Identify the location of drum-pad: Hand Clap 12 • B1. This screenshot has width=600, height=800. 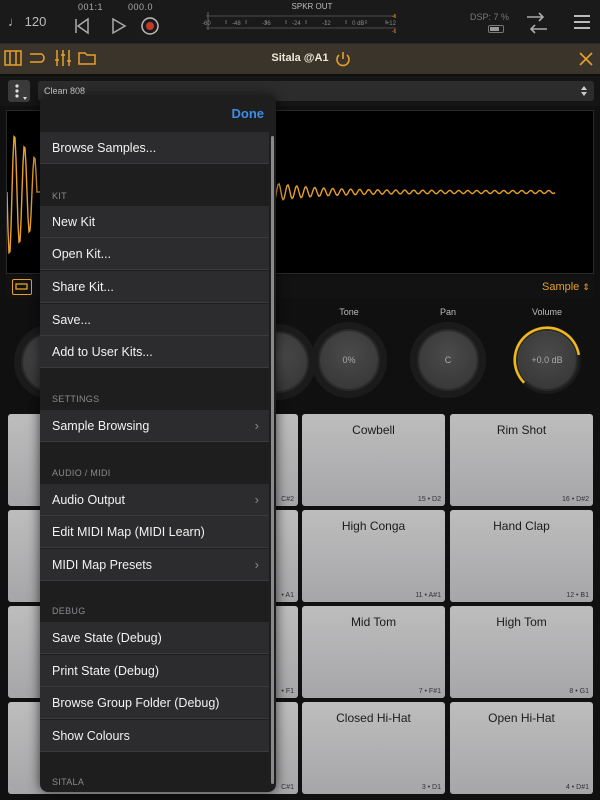
(521, 556).